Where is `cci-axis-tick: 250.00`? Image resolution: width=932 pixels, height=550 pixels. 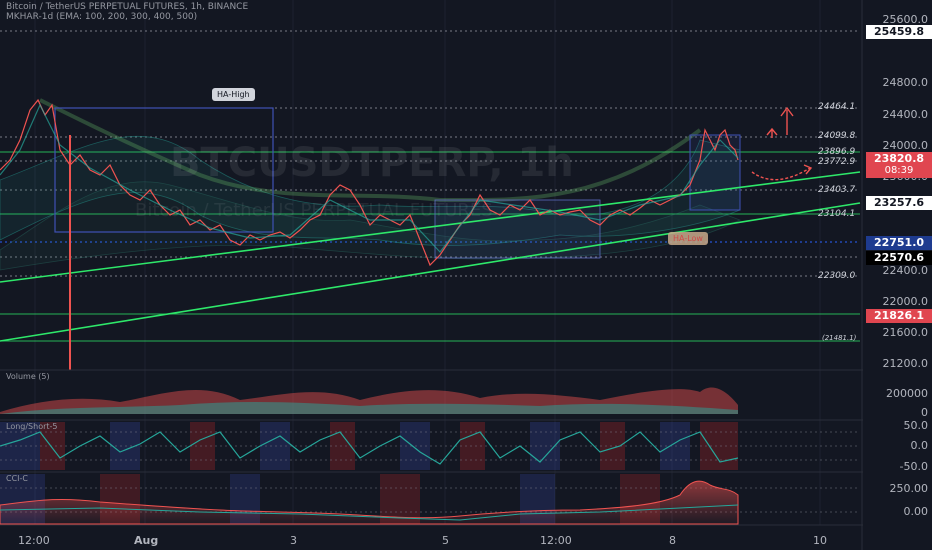
cci-axis-tick: 250.00 is located at coordinates (909, 488).